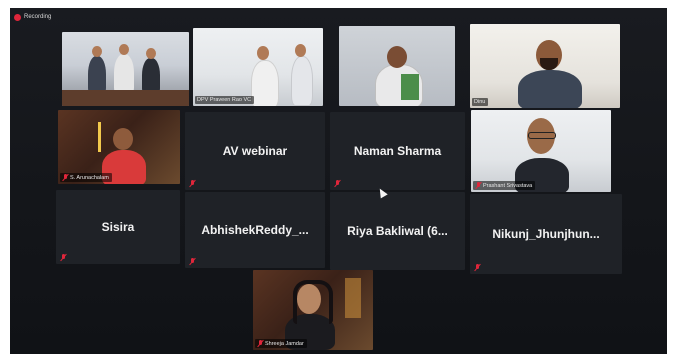 The image size is (675, 362). I want to click on video-tile-p5: S. Arunachalam, so click(119, 147).